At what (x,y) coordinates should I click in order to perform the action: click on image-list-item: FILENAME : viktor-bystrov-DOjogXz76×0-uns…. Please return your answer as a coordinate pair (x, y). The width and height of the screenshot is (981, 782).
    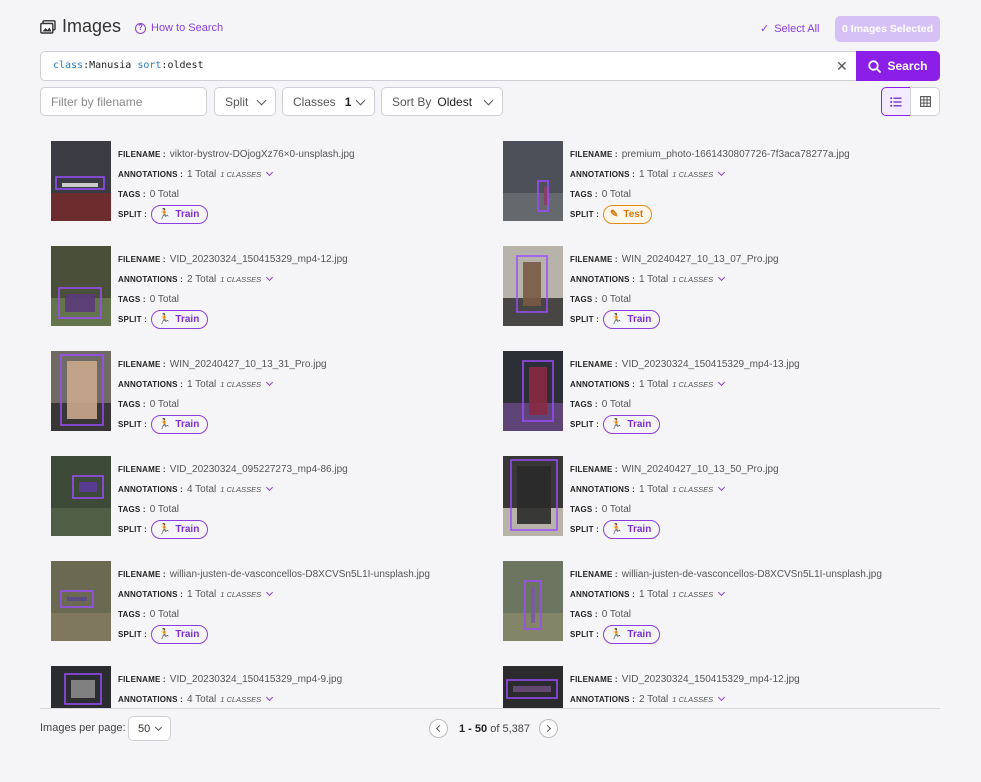
    Looking at the image, I should click on (260, 177).